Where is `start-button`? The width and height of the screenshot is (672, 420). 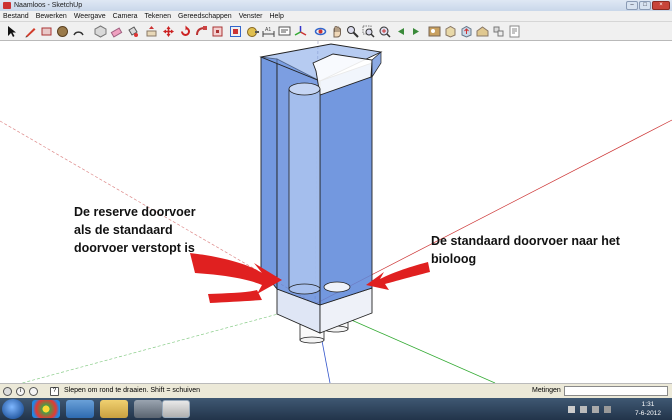 start-button is located at coordinates (13, 409).